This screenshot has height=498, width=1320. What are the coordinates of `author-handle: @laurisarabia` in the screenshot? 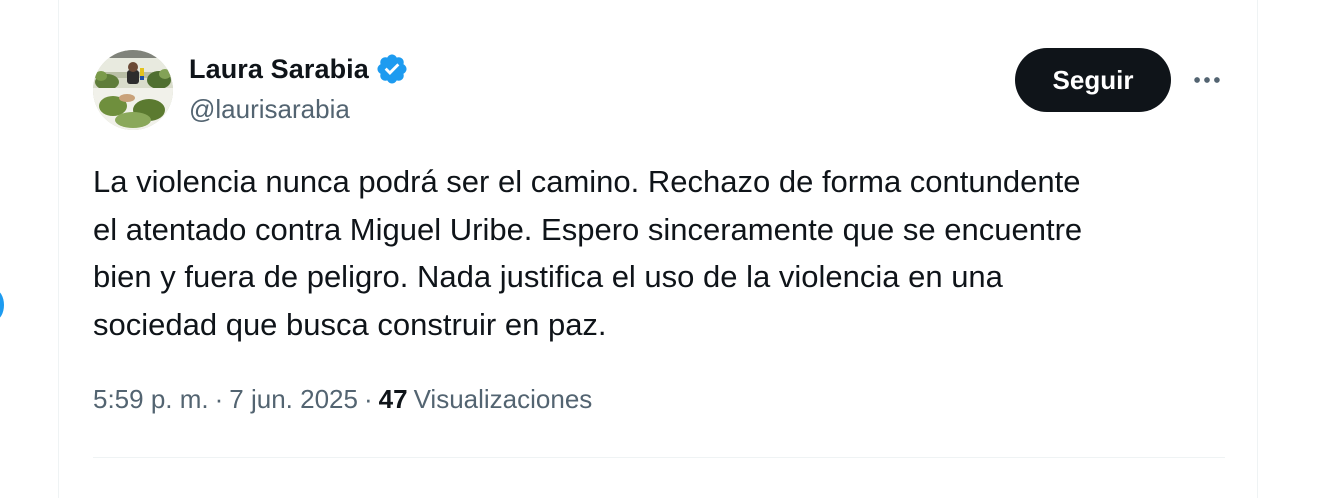 It's located at (269, 109).